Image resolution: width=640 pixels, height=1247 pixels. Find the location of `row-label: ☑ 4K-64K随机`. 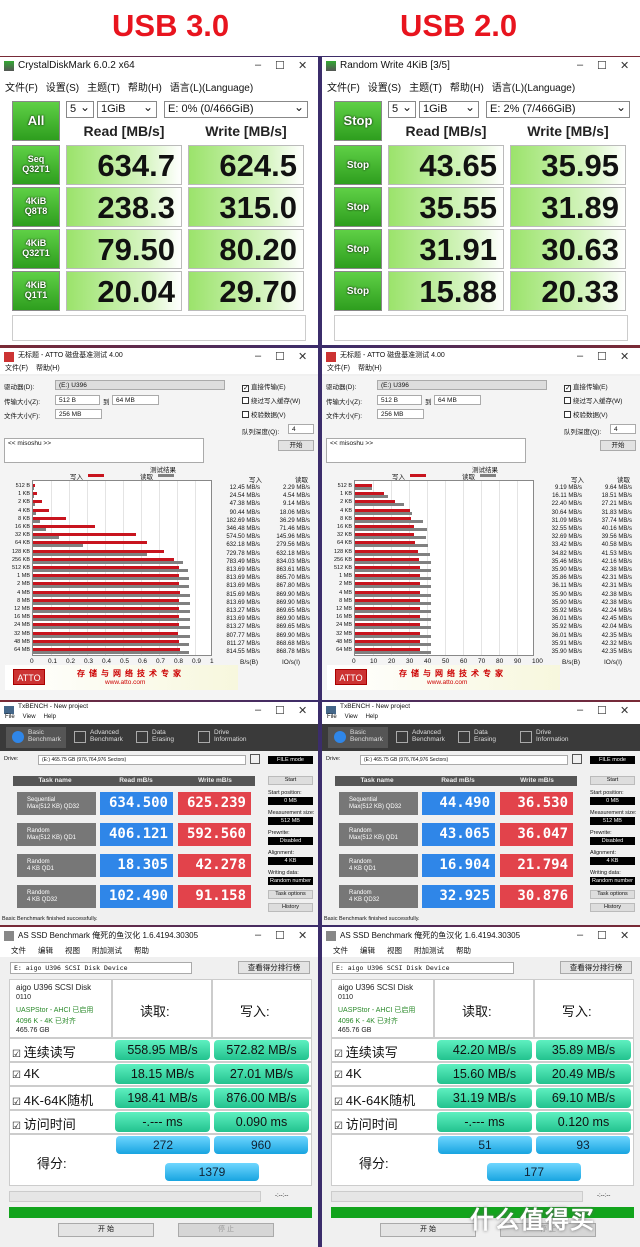

row-label: ☑ 4K-64K随机 is located at coordinates (52, 1099).